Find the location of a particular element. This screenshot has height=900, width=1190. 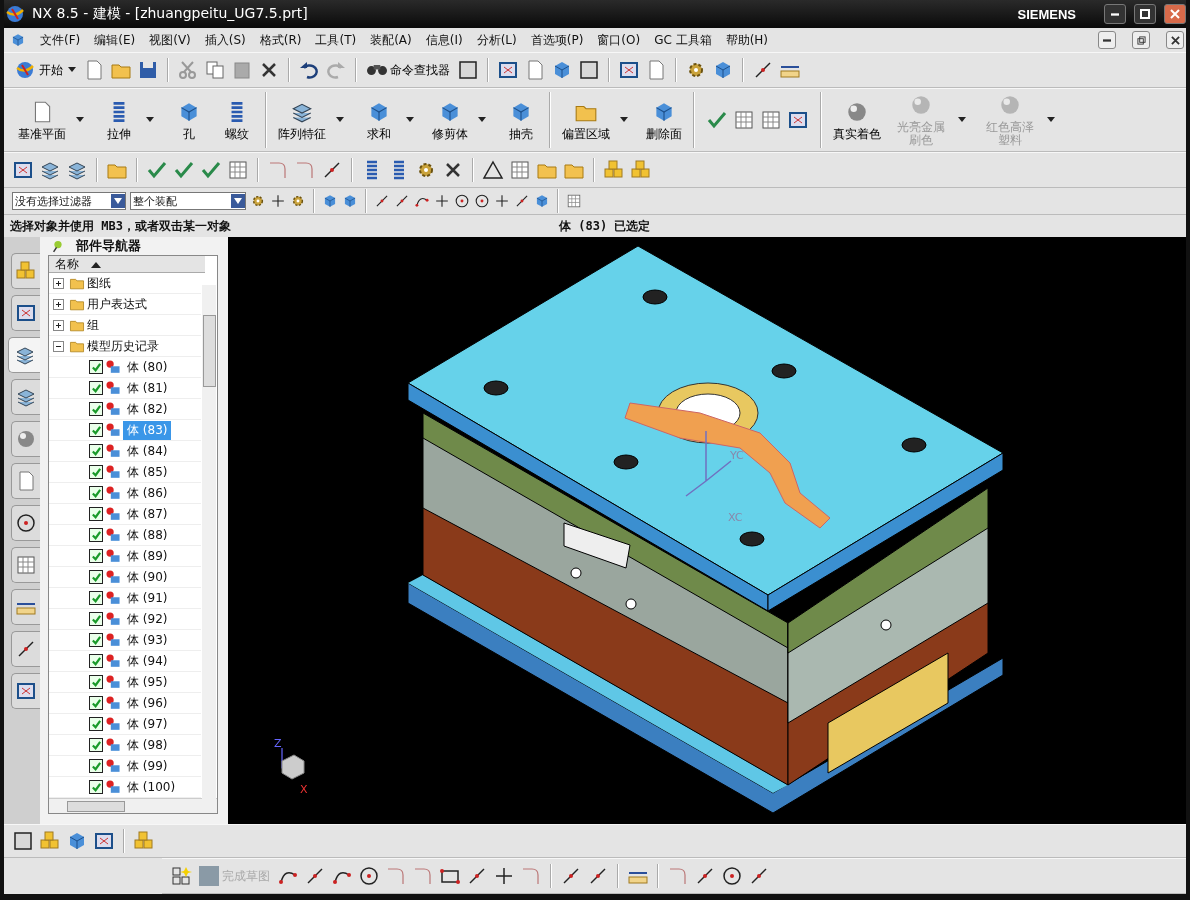

tree-item: 体 (98) is located at coordinates (147, 745).